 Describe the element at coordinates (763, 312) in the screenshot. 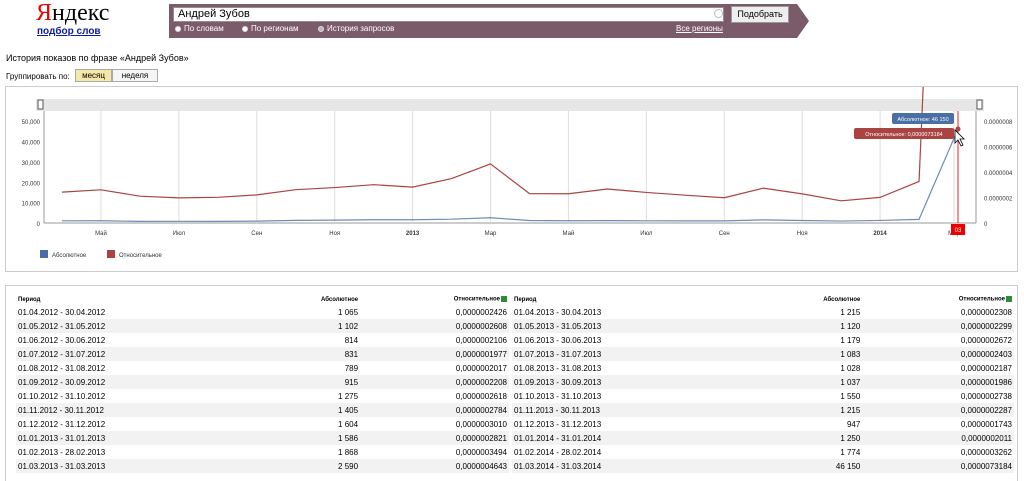

I see `table-row: 01.04.2013 - 30.04.2013 1 215 0,0000002308` at that location.